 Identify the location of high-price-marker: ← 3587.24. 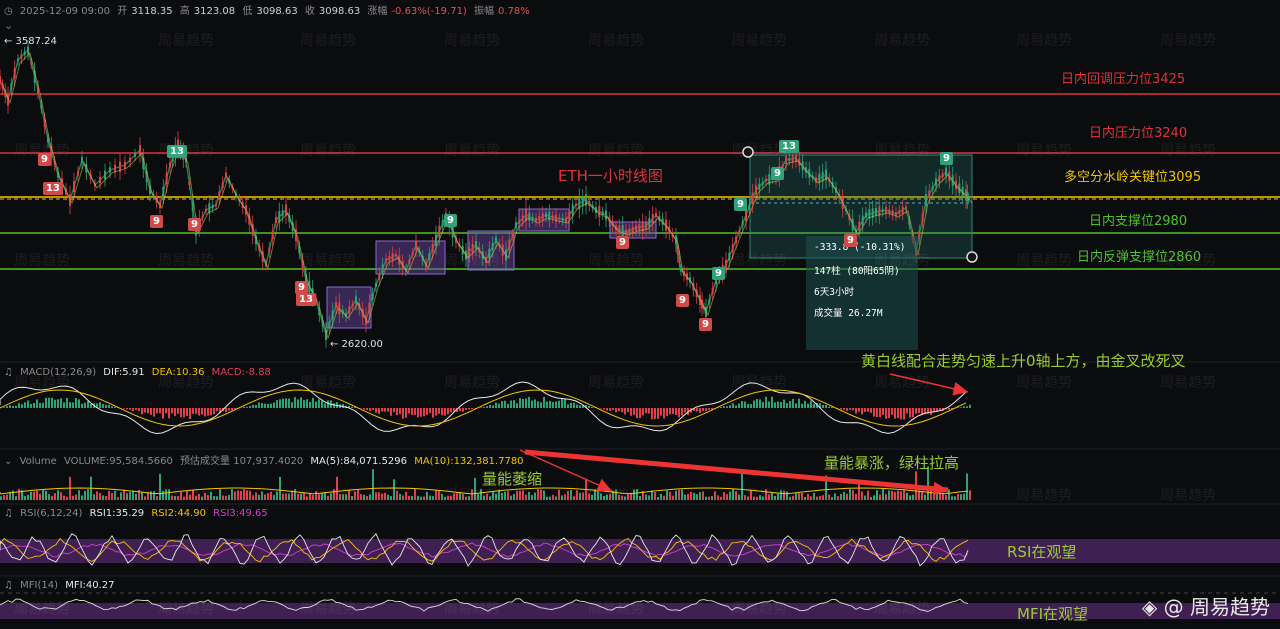
(30, 41).